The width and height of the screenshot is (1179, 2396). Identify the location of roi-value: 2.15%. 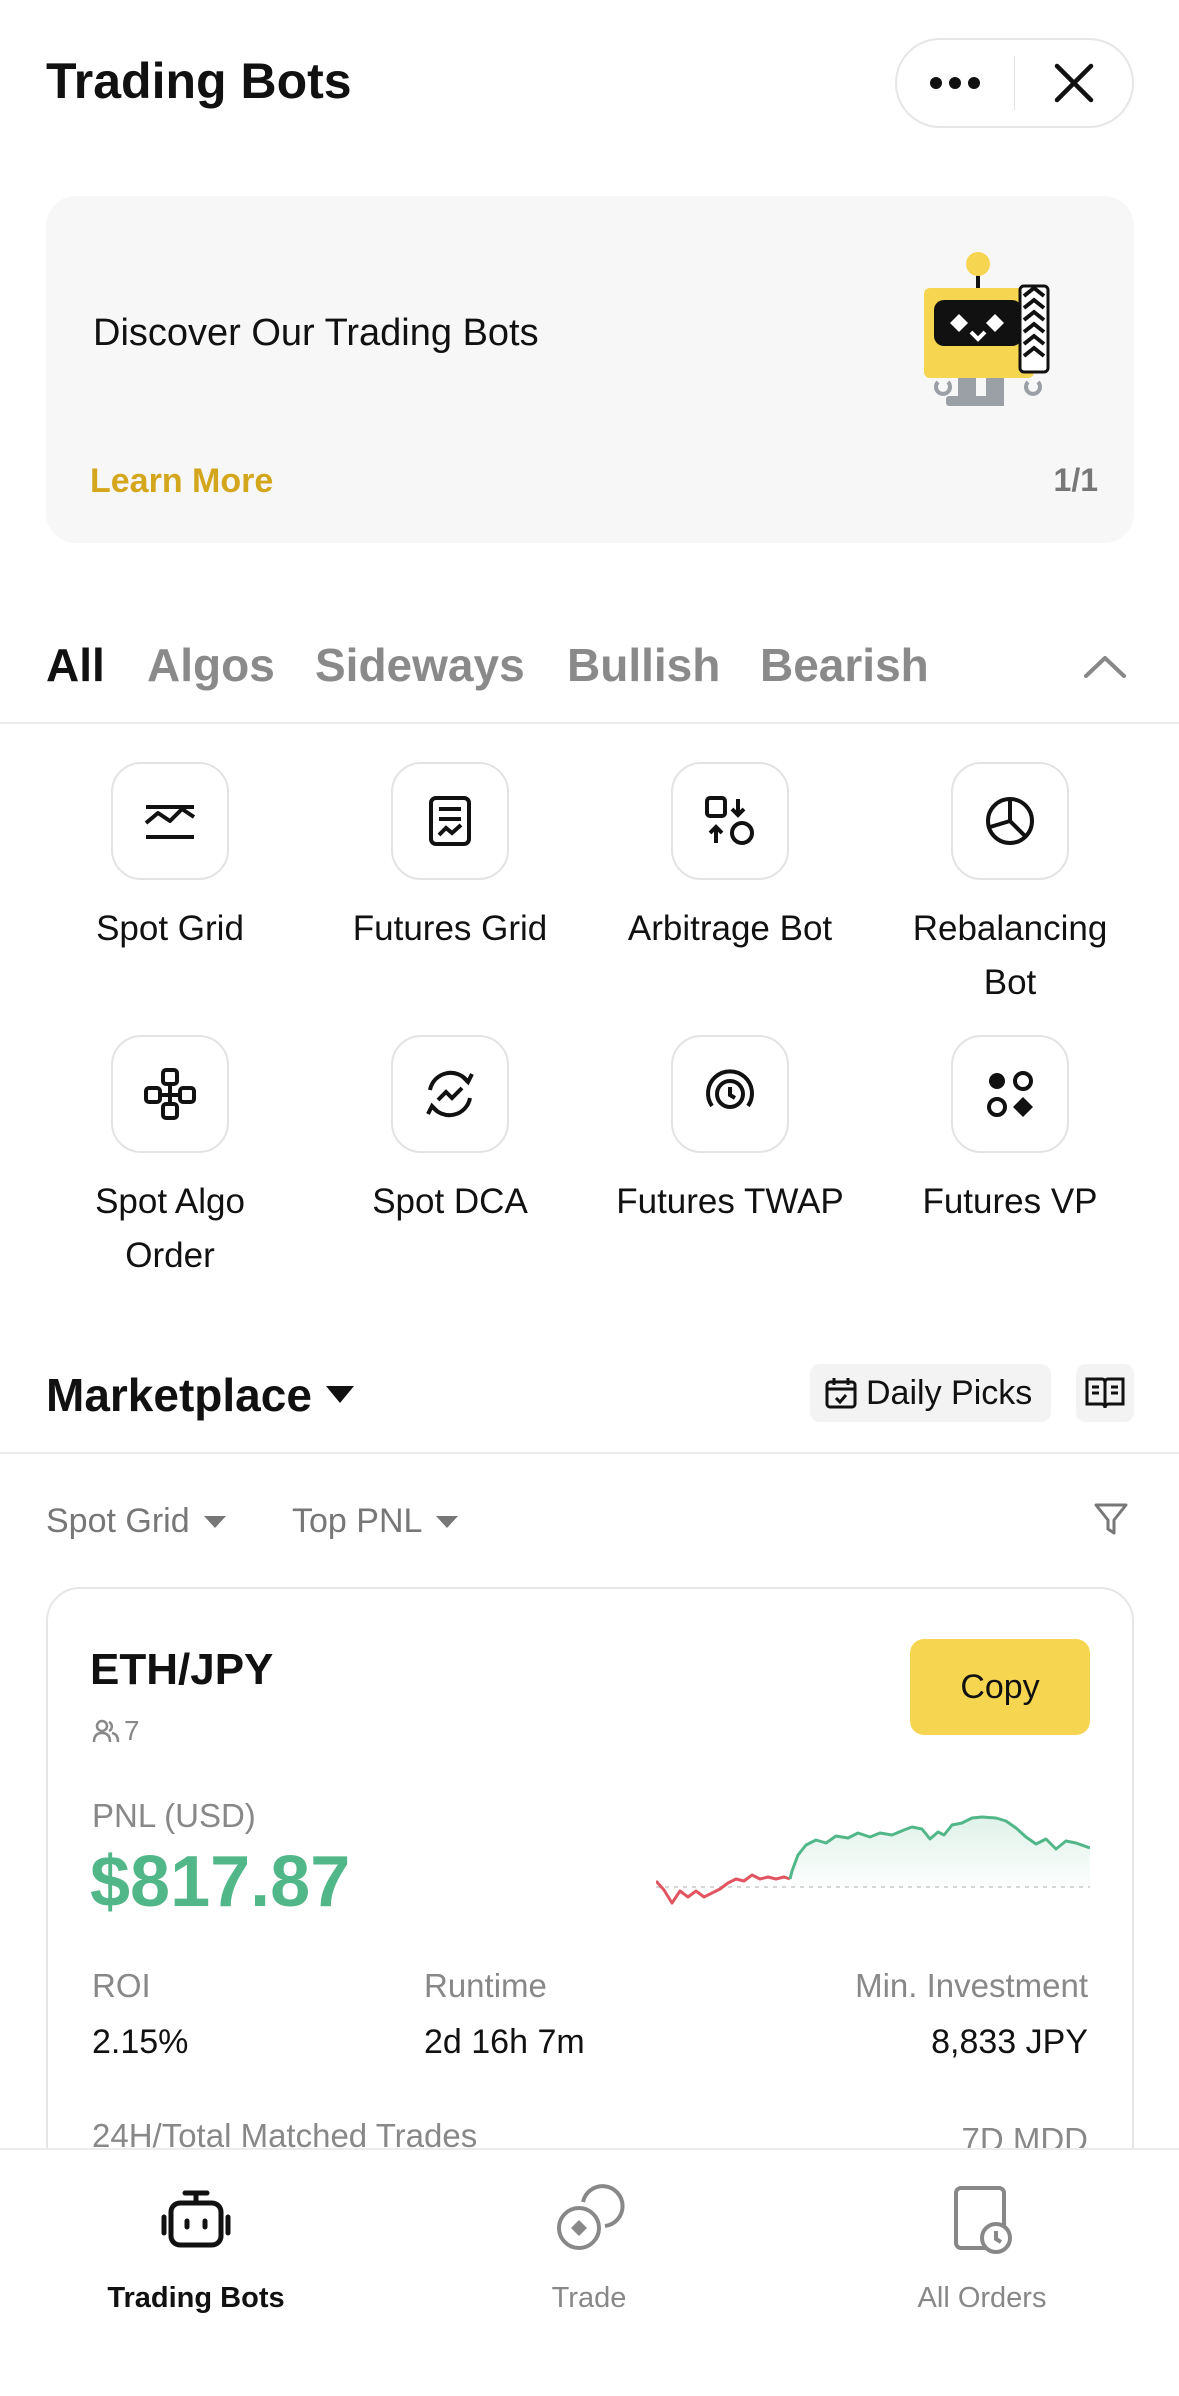
(140, 2042).